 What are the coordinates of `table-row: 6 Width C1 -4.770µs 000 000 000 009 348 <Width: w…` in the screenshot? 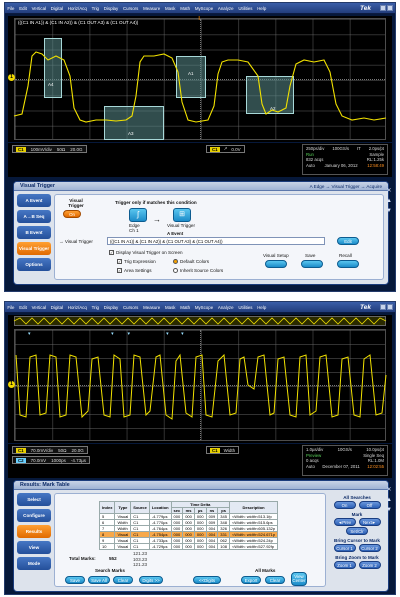 It's located at (188, 522).